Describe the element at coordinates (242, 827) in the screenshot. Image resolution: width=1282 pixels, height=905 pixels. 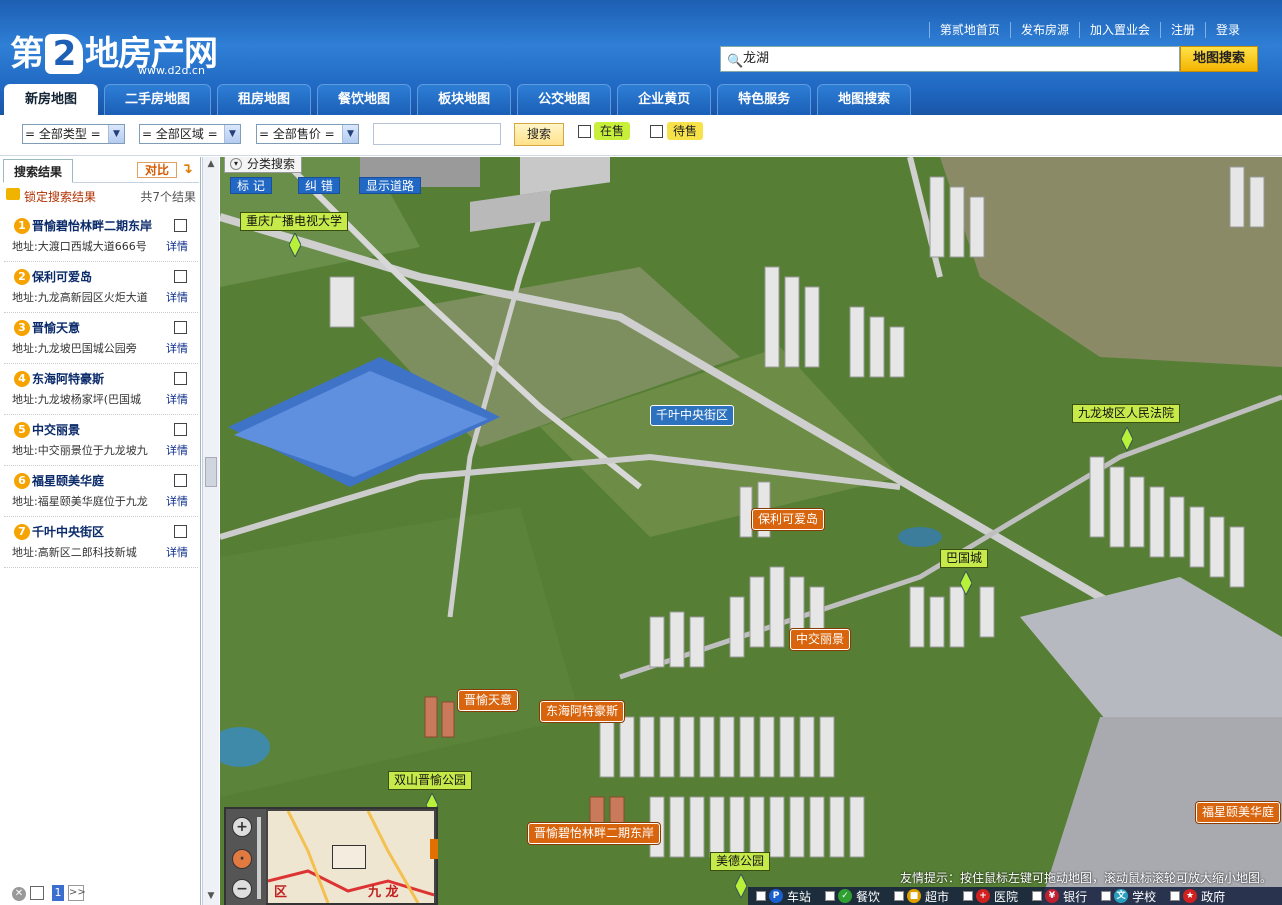
I see `zoom-in-button: +` at that location.